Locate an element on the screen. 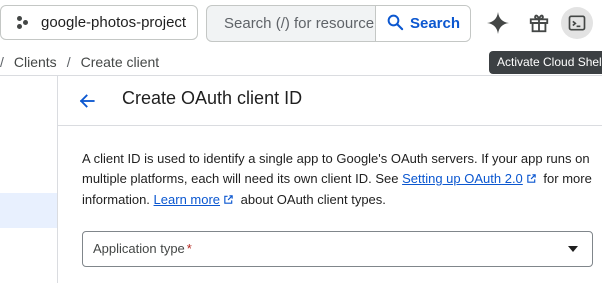 The width and height of the screenshot is (602, 283). breadcrumb-item-create-client: Create client is located at coordinates (120, 62).